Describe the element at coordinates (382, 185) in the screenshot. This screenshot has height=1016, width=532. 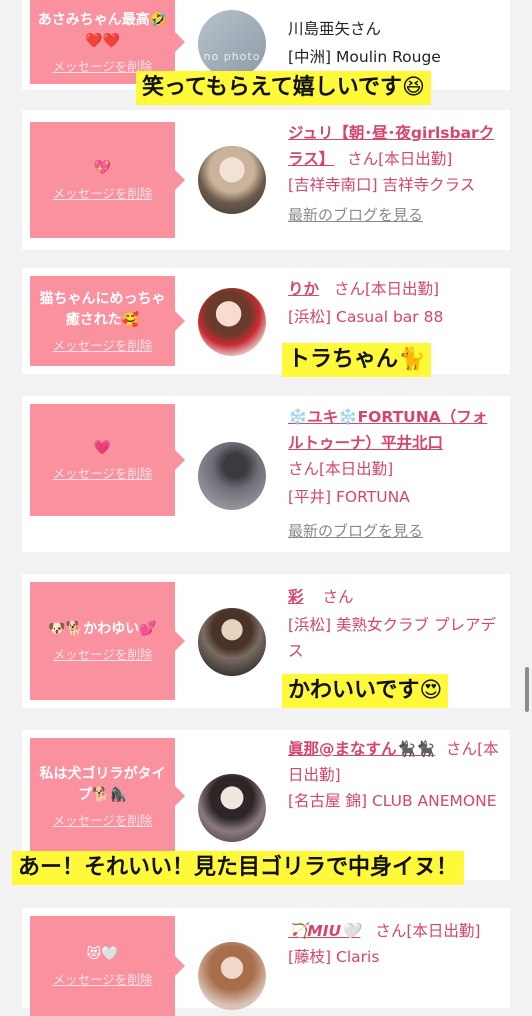
I see `cast-area: [吉祥寺南口] 吉祥寺クラス` at that location.